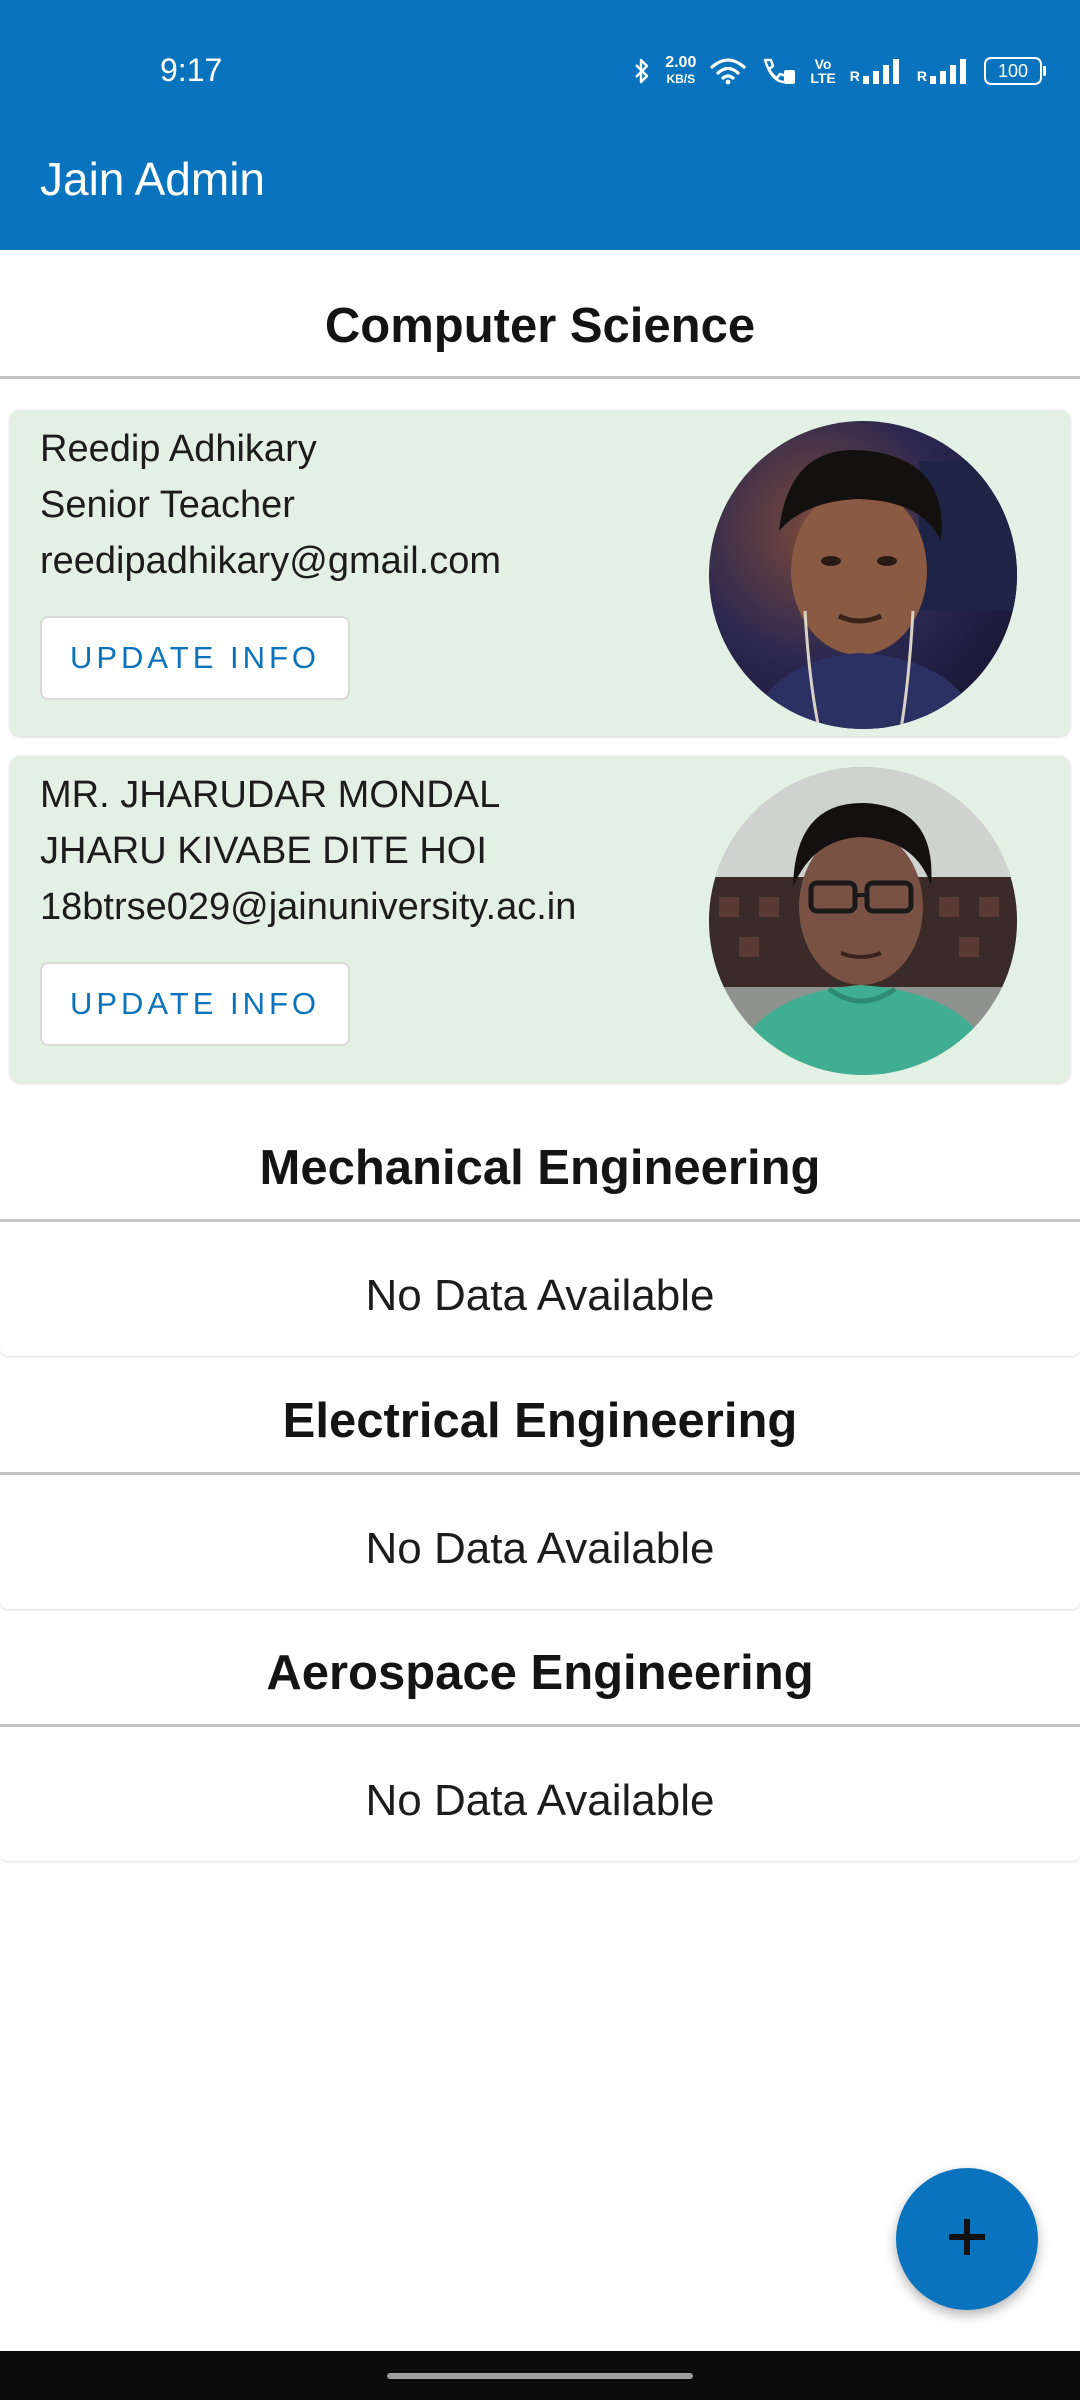 This screenshot has height=2400, width=1080. What do you see at coordinates (178, 449) in the screenshot?
I see `faculty-name: Reedip Adhikary` at bounding box center [178, 449].